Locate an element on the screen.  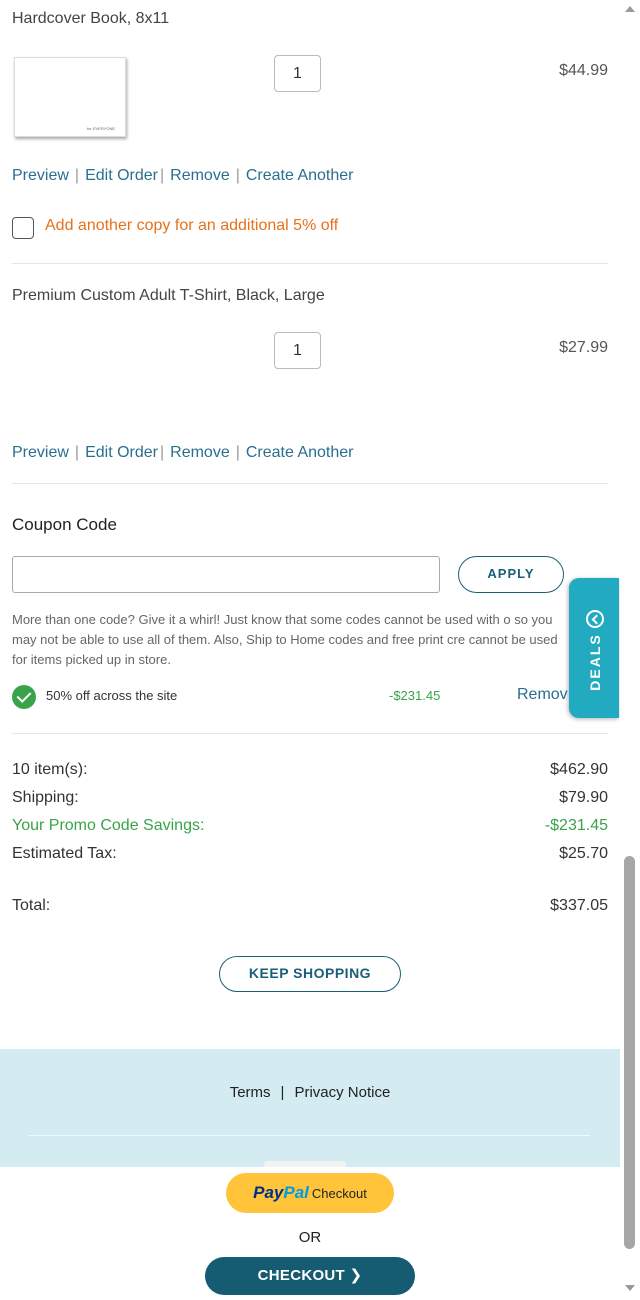
apply-button: APPLY is located at coordinates (511, 574).